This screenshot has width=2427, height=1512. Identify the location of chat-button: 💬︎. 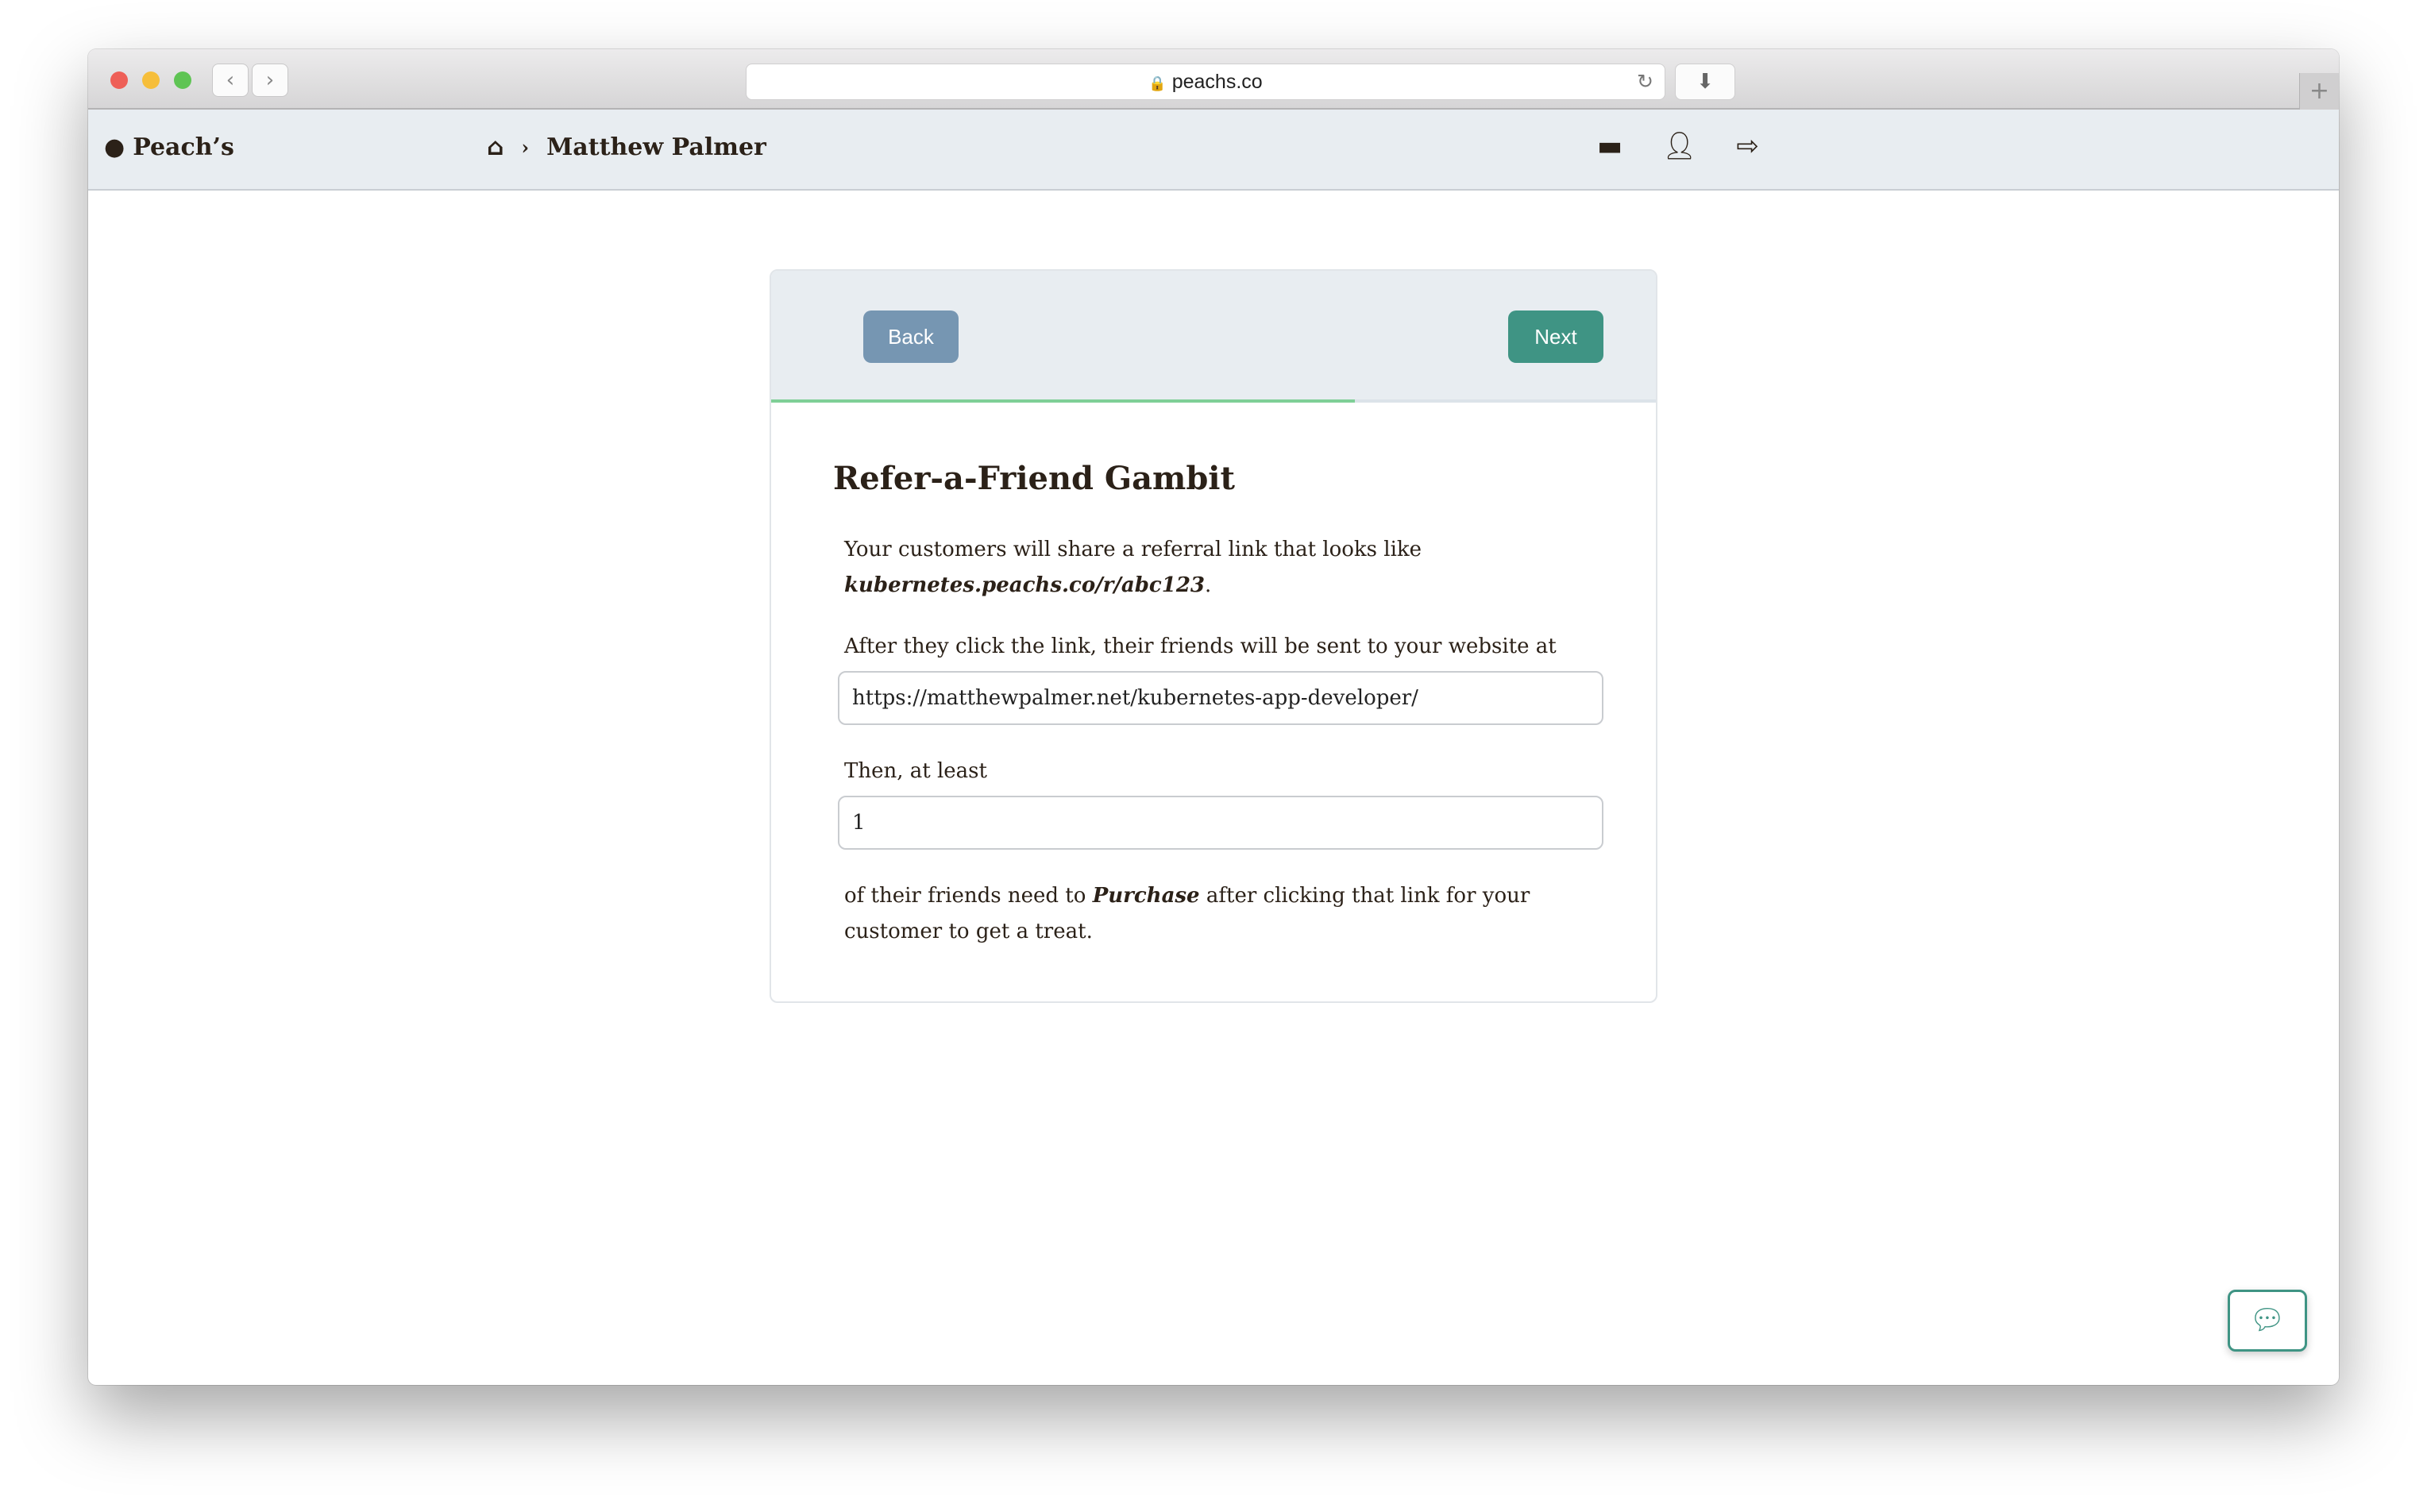
(2267, 1321).